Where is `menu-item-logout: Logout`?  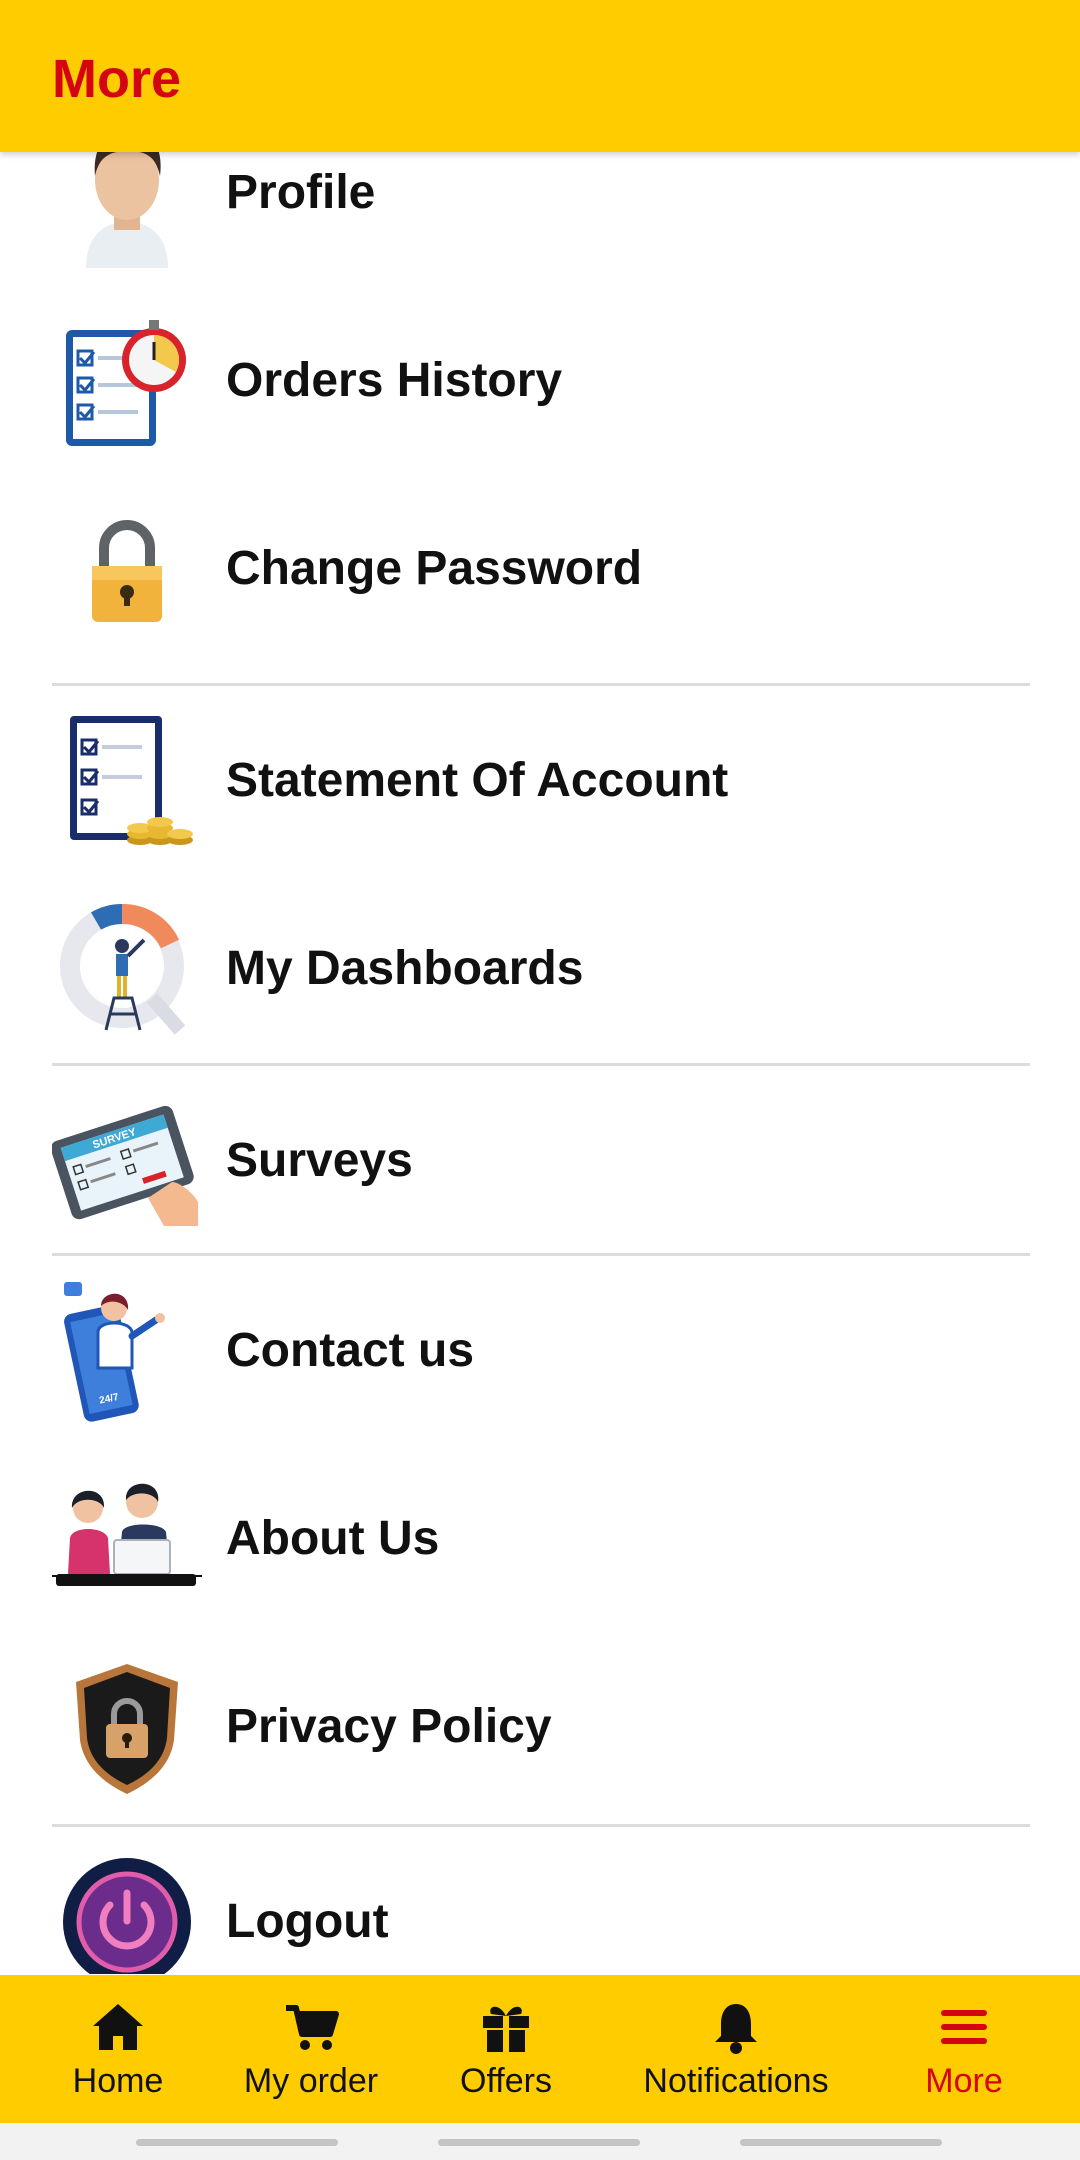 menu-item-logout: Logout is located at coordinates (540, 1900).